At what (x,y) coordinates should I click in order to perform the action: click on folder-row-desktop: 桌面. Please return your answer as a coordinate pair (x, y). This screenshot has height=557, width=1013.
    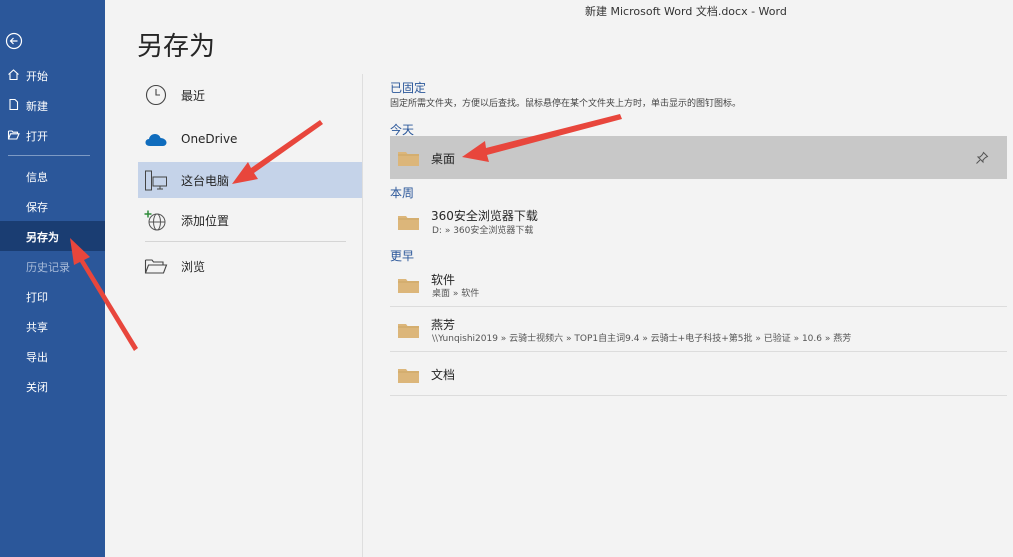
    Looking at the image, I should click on (698, 157).